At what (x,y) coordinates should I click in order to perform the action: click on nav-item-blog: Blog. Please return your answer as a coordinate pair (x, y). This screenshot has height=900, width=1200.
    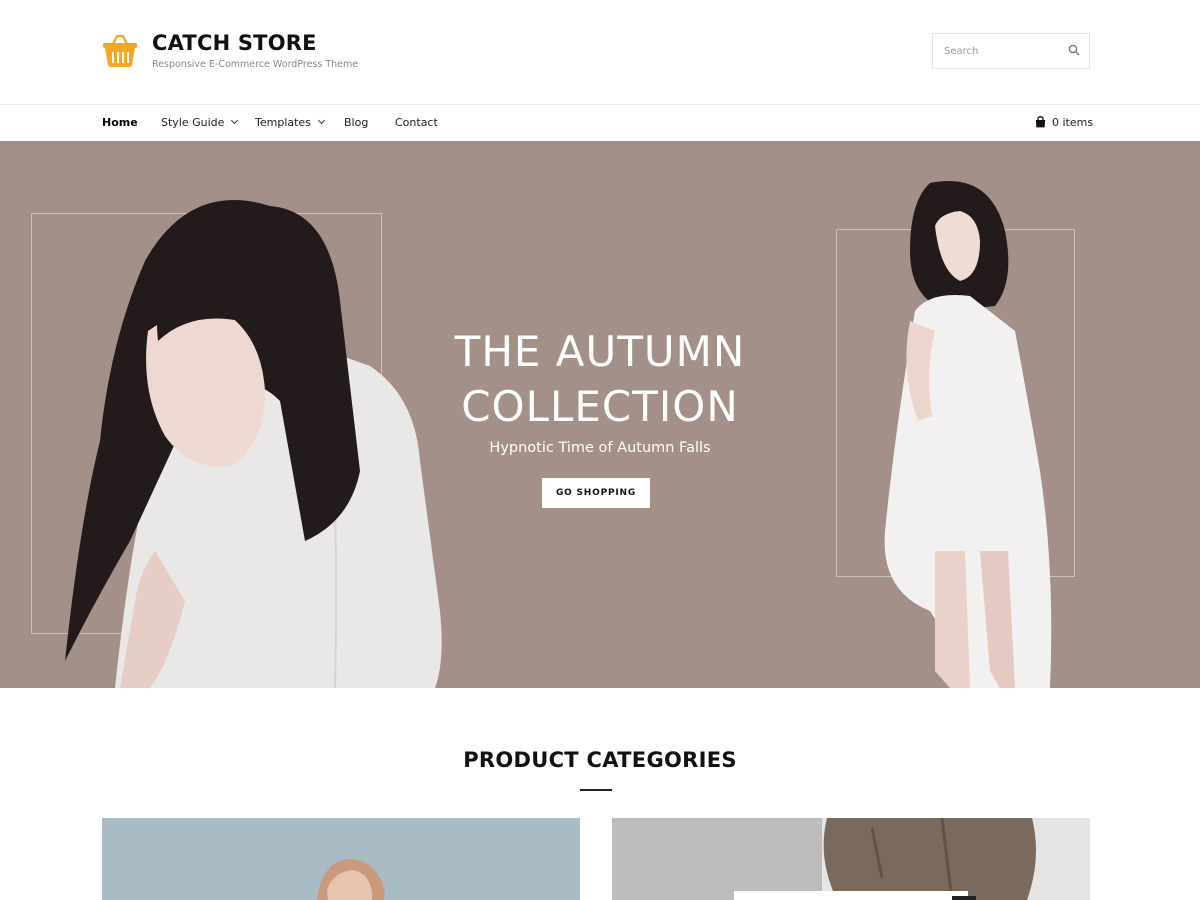
    Looking at the image, I should click on (356, 123).